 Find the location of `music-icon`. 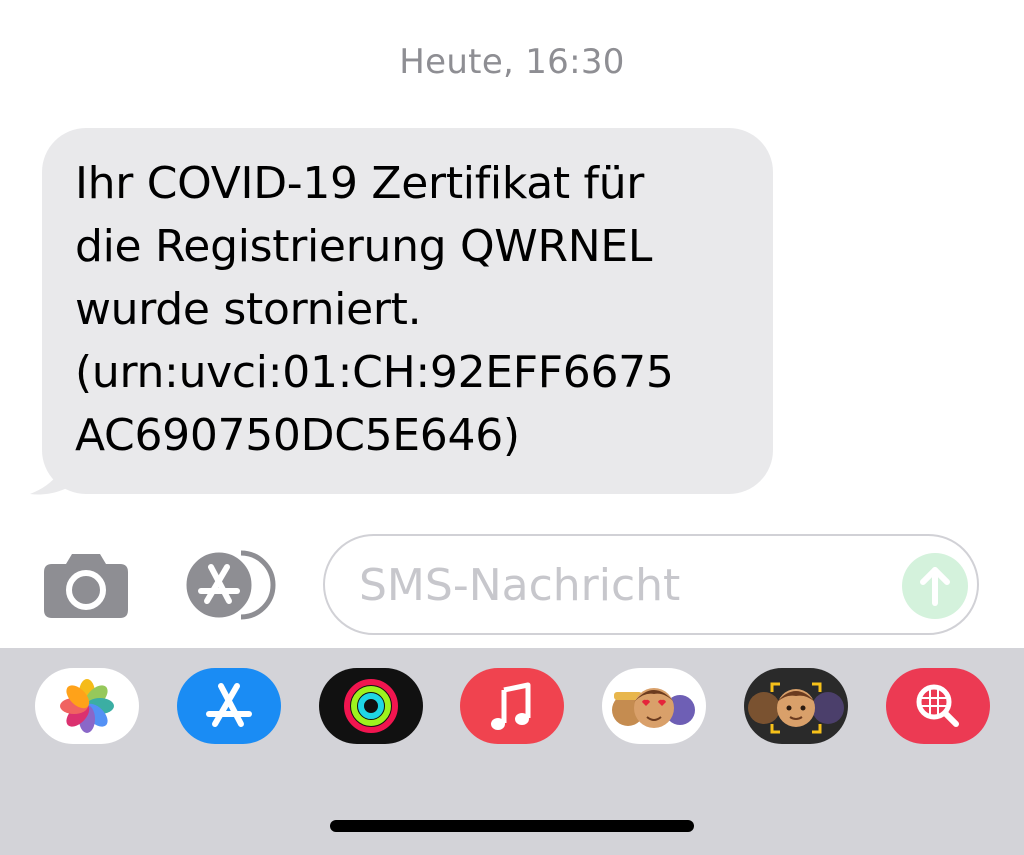

music-icon is located at coordinates (511, 706).